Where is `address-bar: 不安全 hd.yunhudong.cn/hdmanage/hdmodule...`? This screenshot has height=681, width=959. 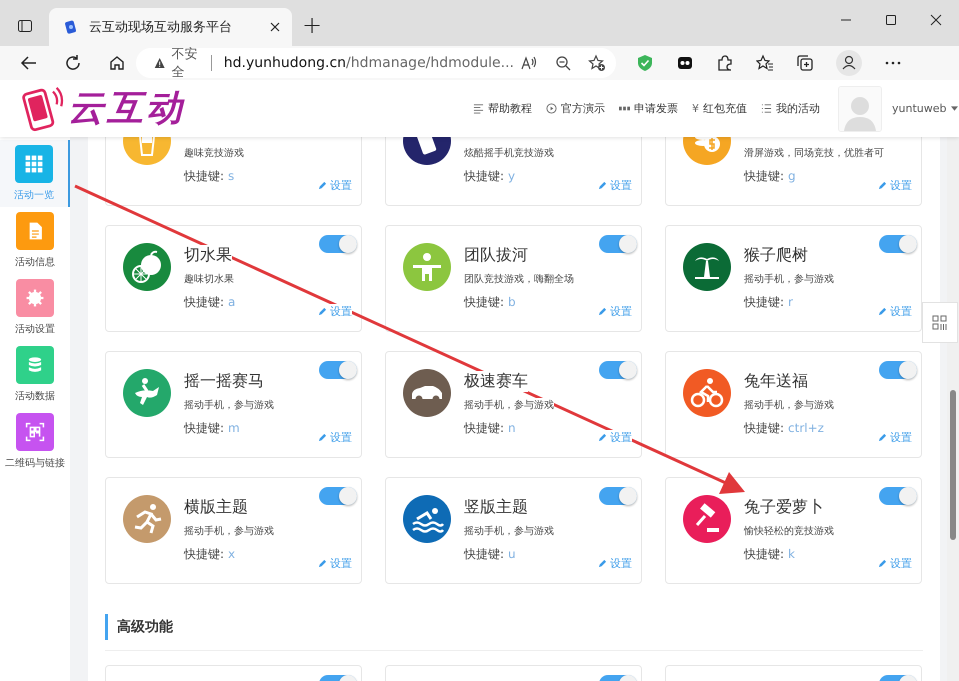
address-bar: 不安全 hd.yunhudong.cn/hdmanage/hdmodule... is located at coordinates (376, 63).